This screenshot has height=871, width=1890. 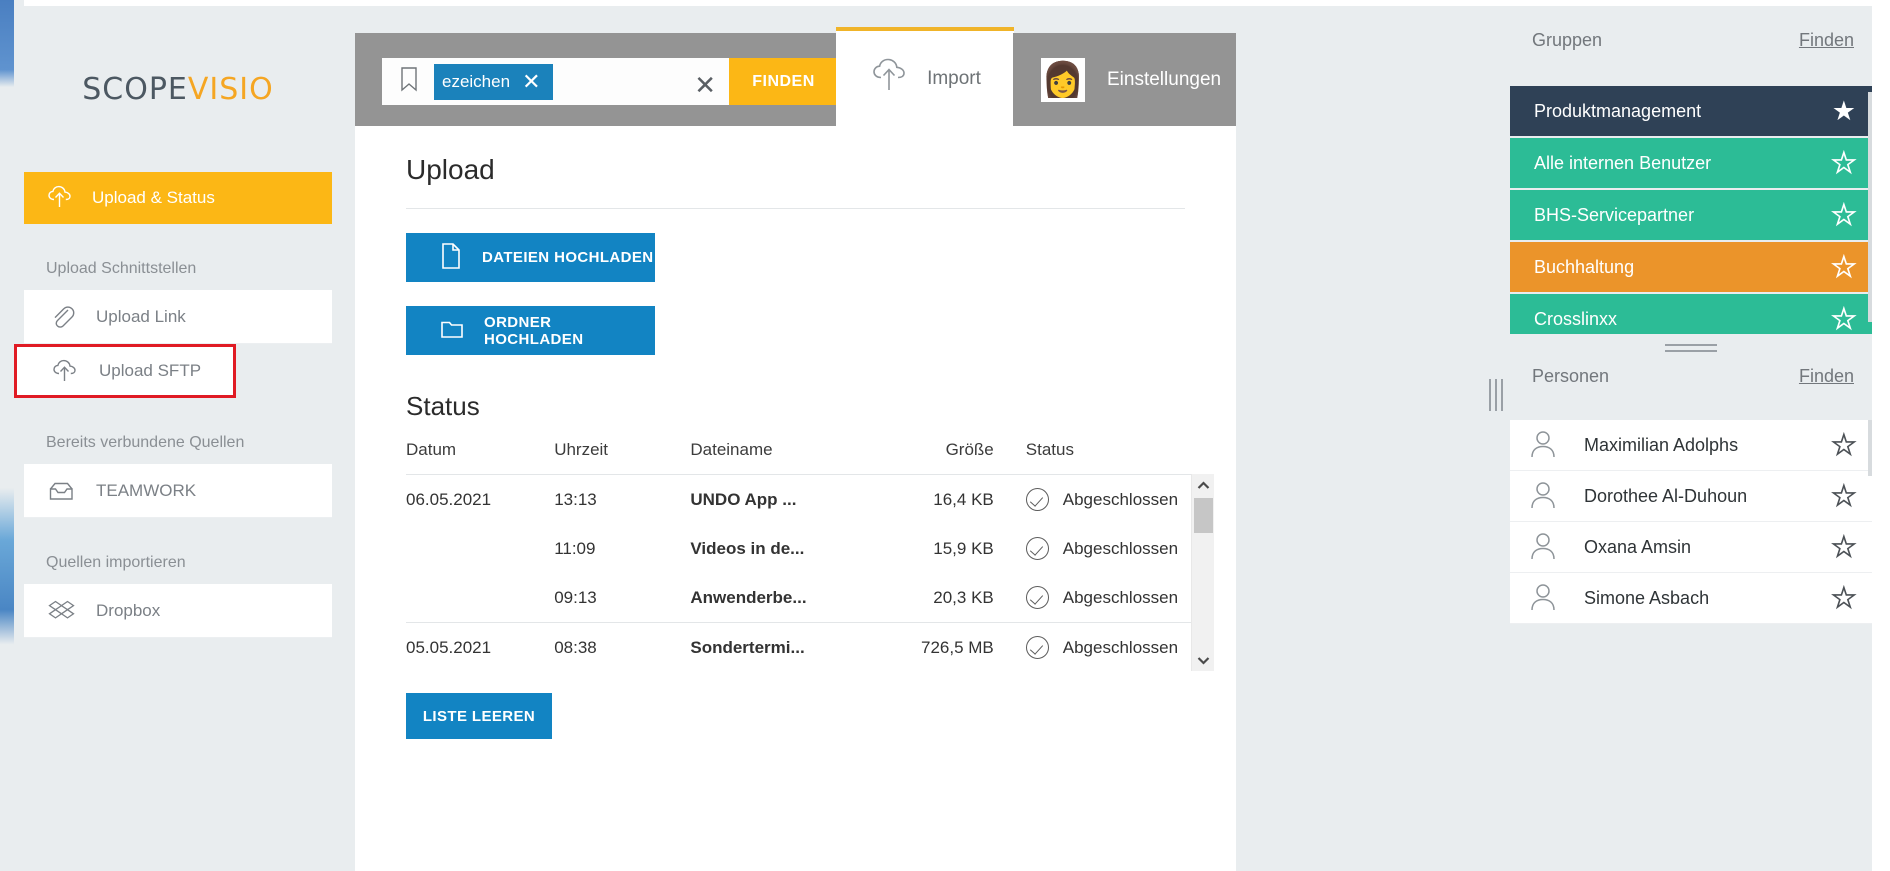 What do you see at coordinates (1576, 318) in the screenshot?
I see `group-label: Crosslinxx` at bounding box center [1576, 318].